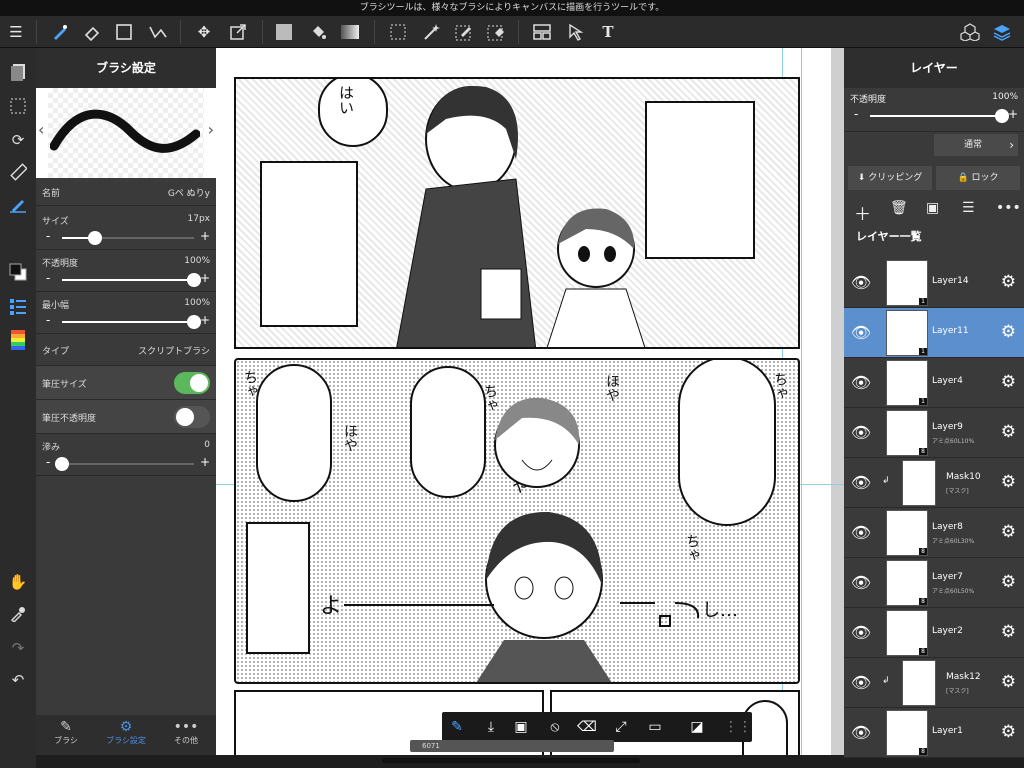  Describe the element at coordinates (934, 433) in the screenshot. I see `layer-row: 👁 8 Layer9 アミ点60L10% ⚙` at that location.